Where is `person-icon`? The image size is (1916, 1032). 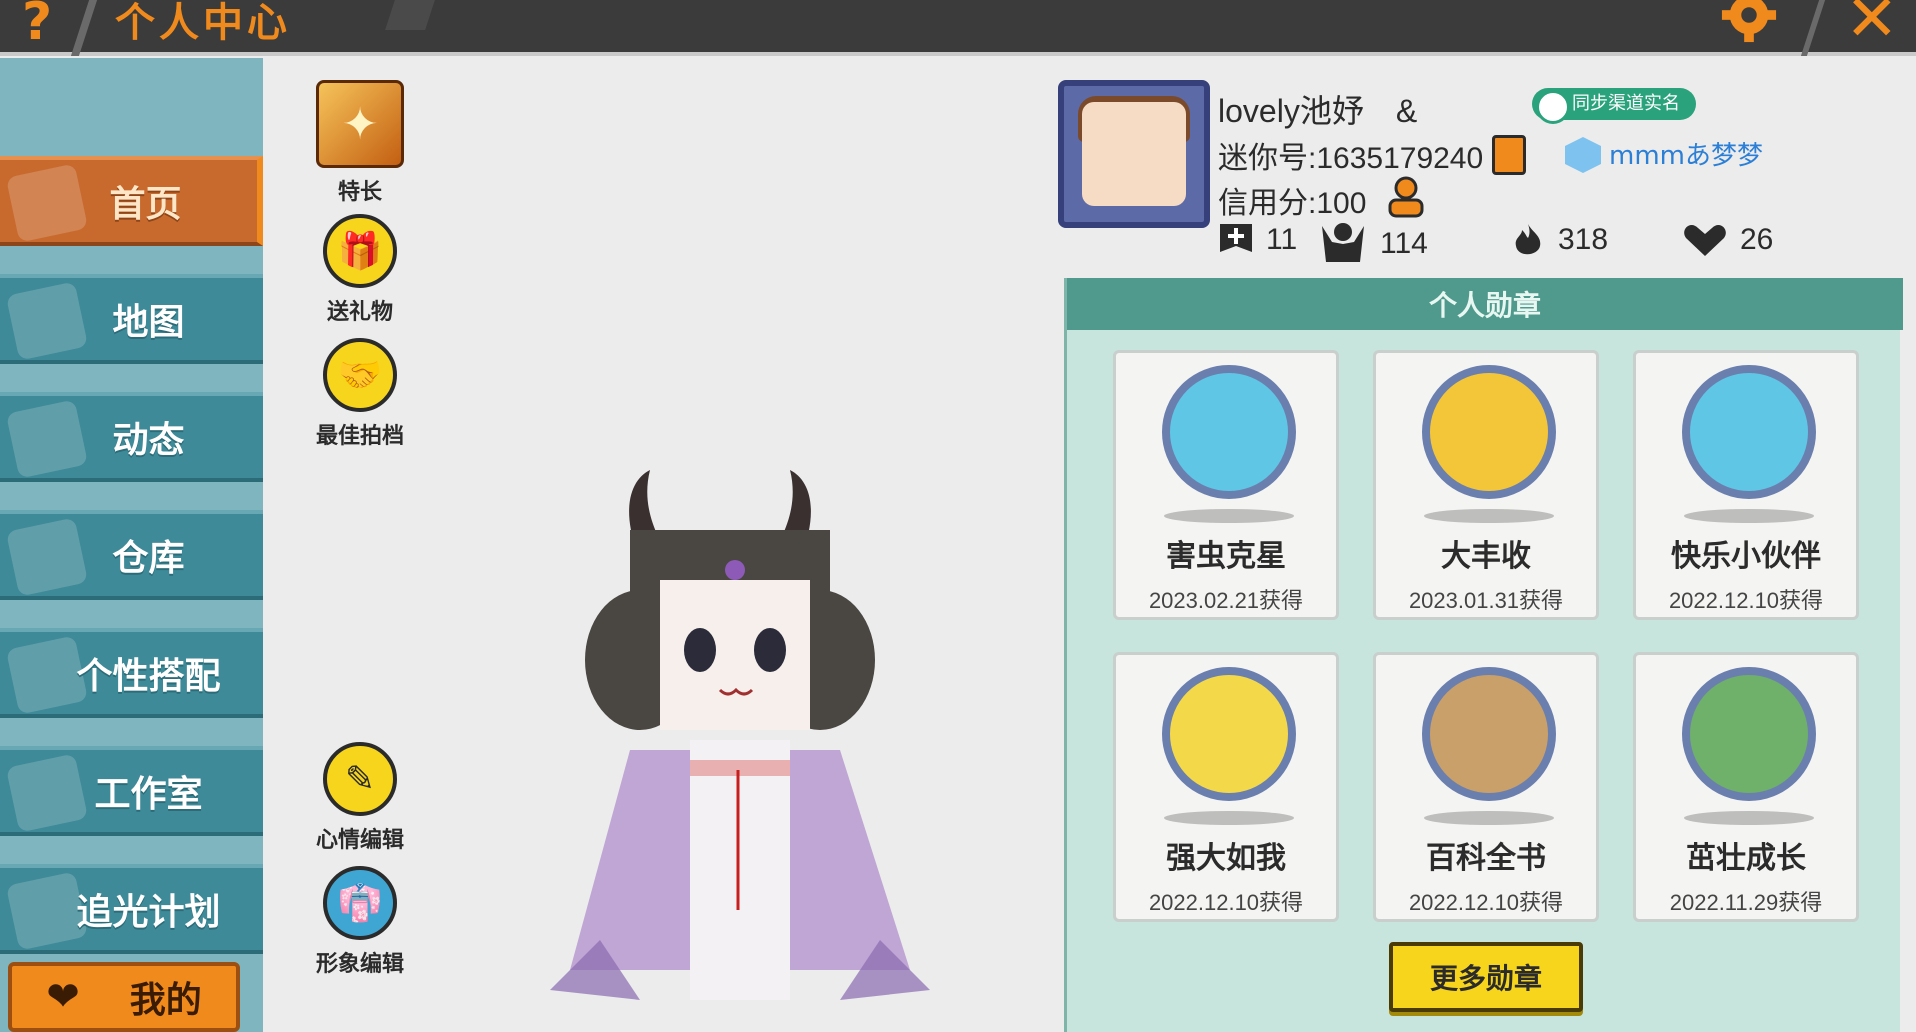 person-icon is located at coordinates (1406, 197).